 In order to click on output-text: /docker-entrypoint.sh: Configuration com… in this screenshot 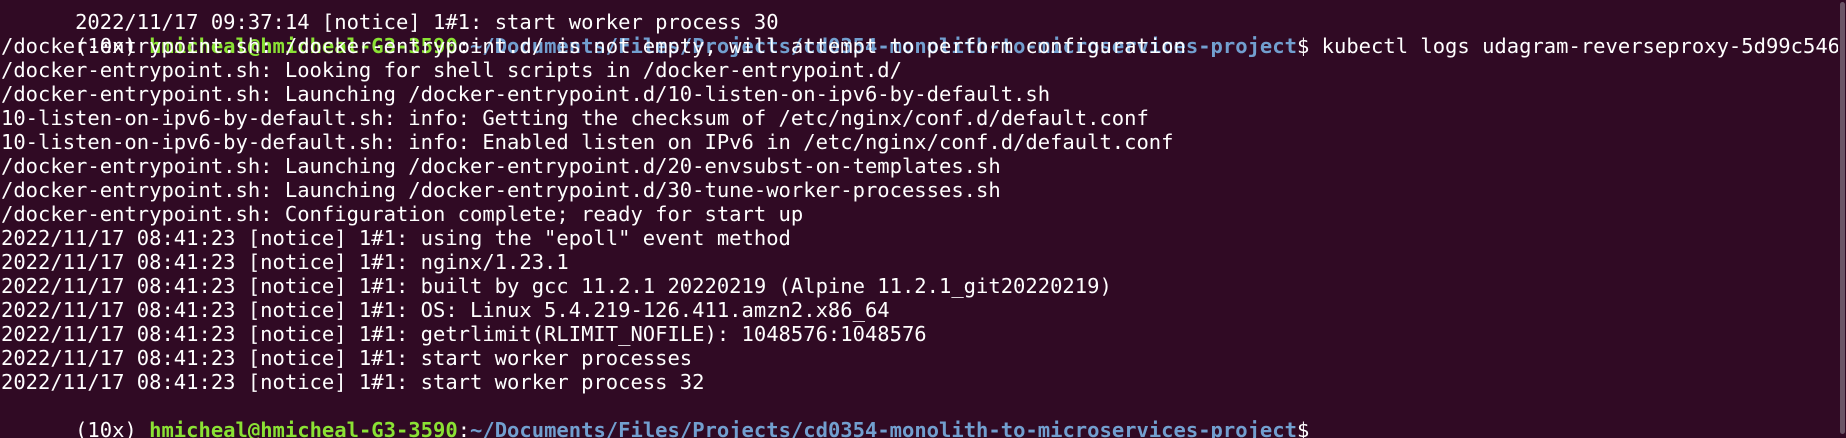, I will do `click(402, 214)`.